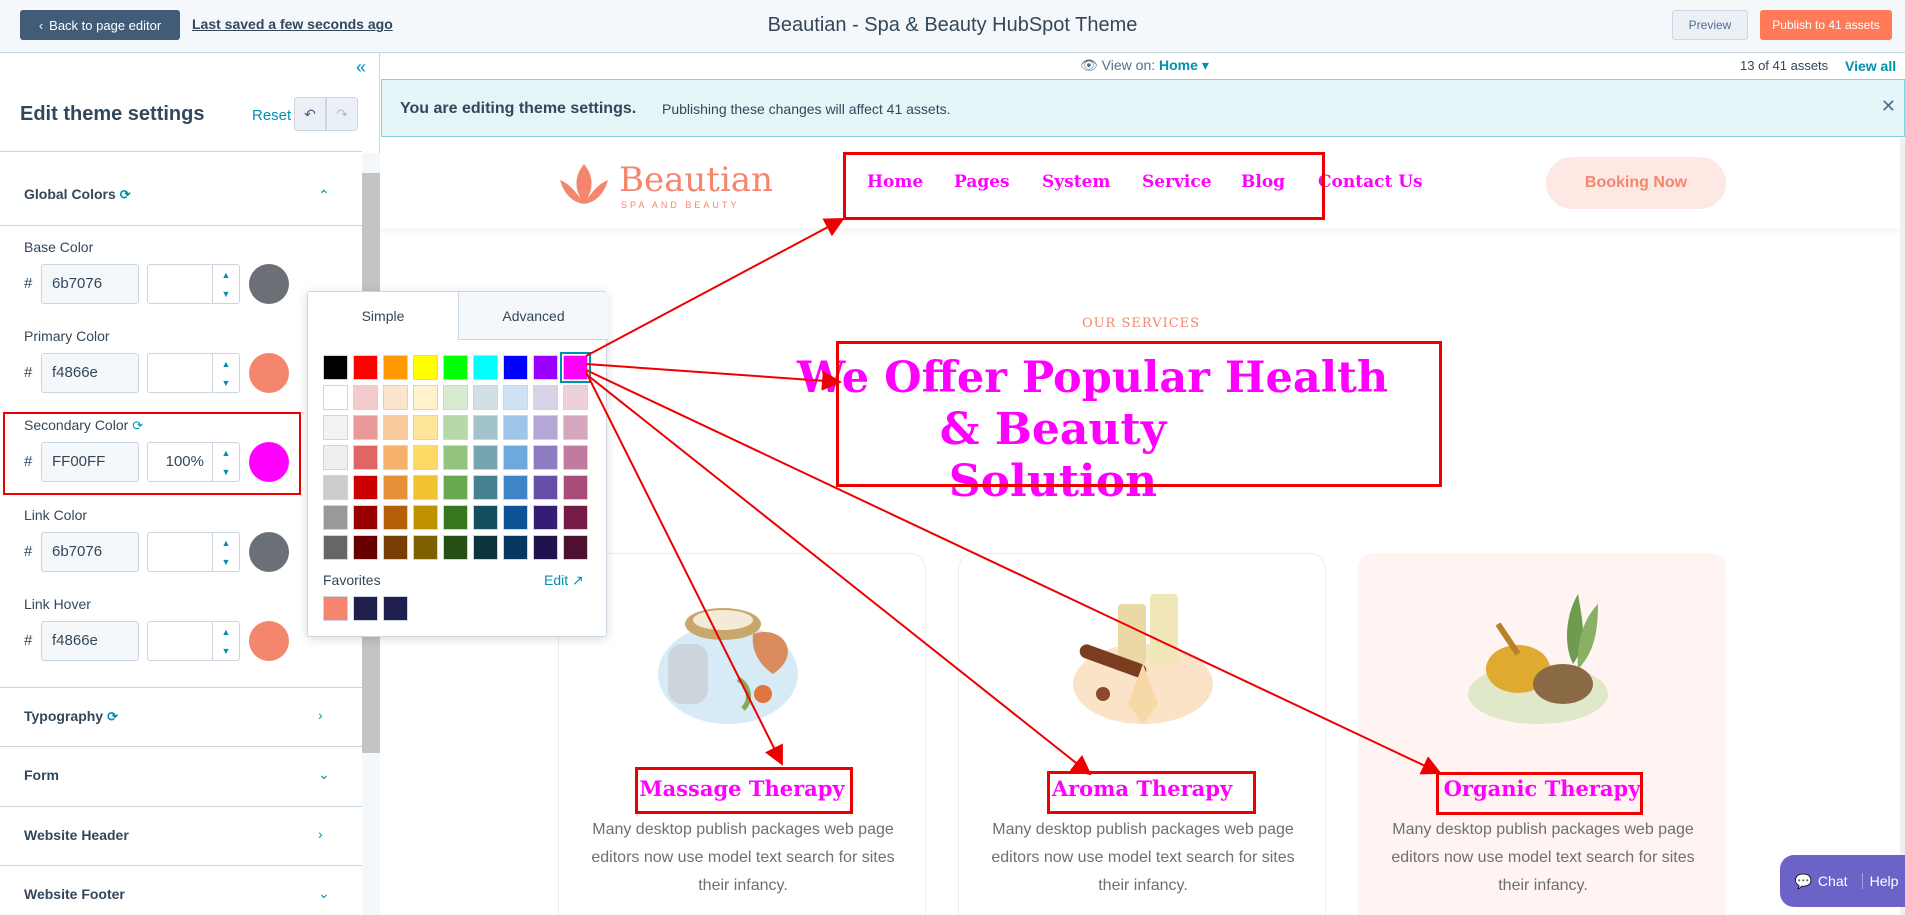 Image resolution: width=1905 pixels, height=915 pixels. Describe the element at coordinates (292, 24) in the screenshot. I see `last-saved-link: Last saved a few seconds ago` at that location.